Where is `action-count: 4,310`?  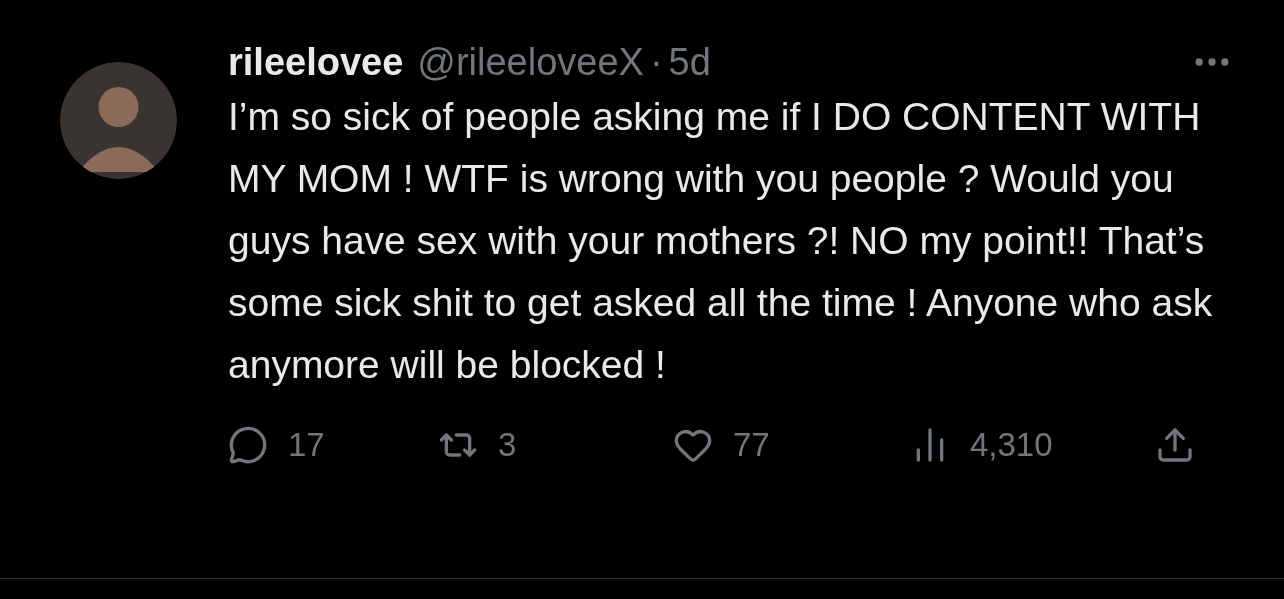
action-count: 4,310 is located at coordinates (1011, 445).